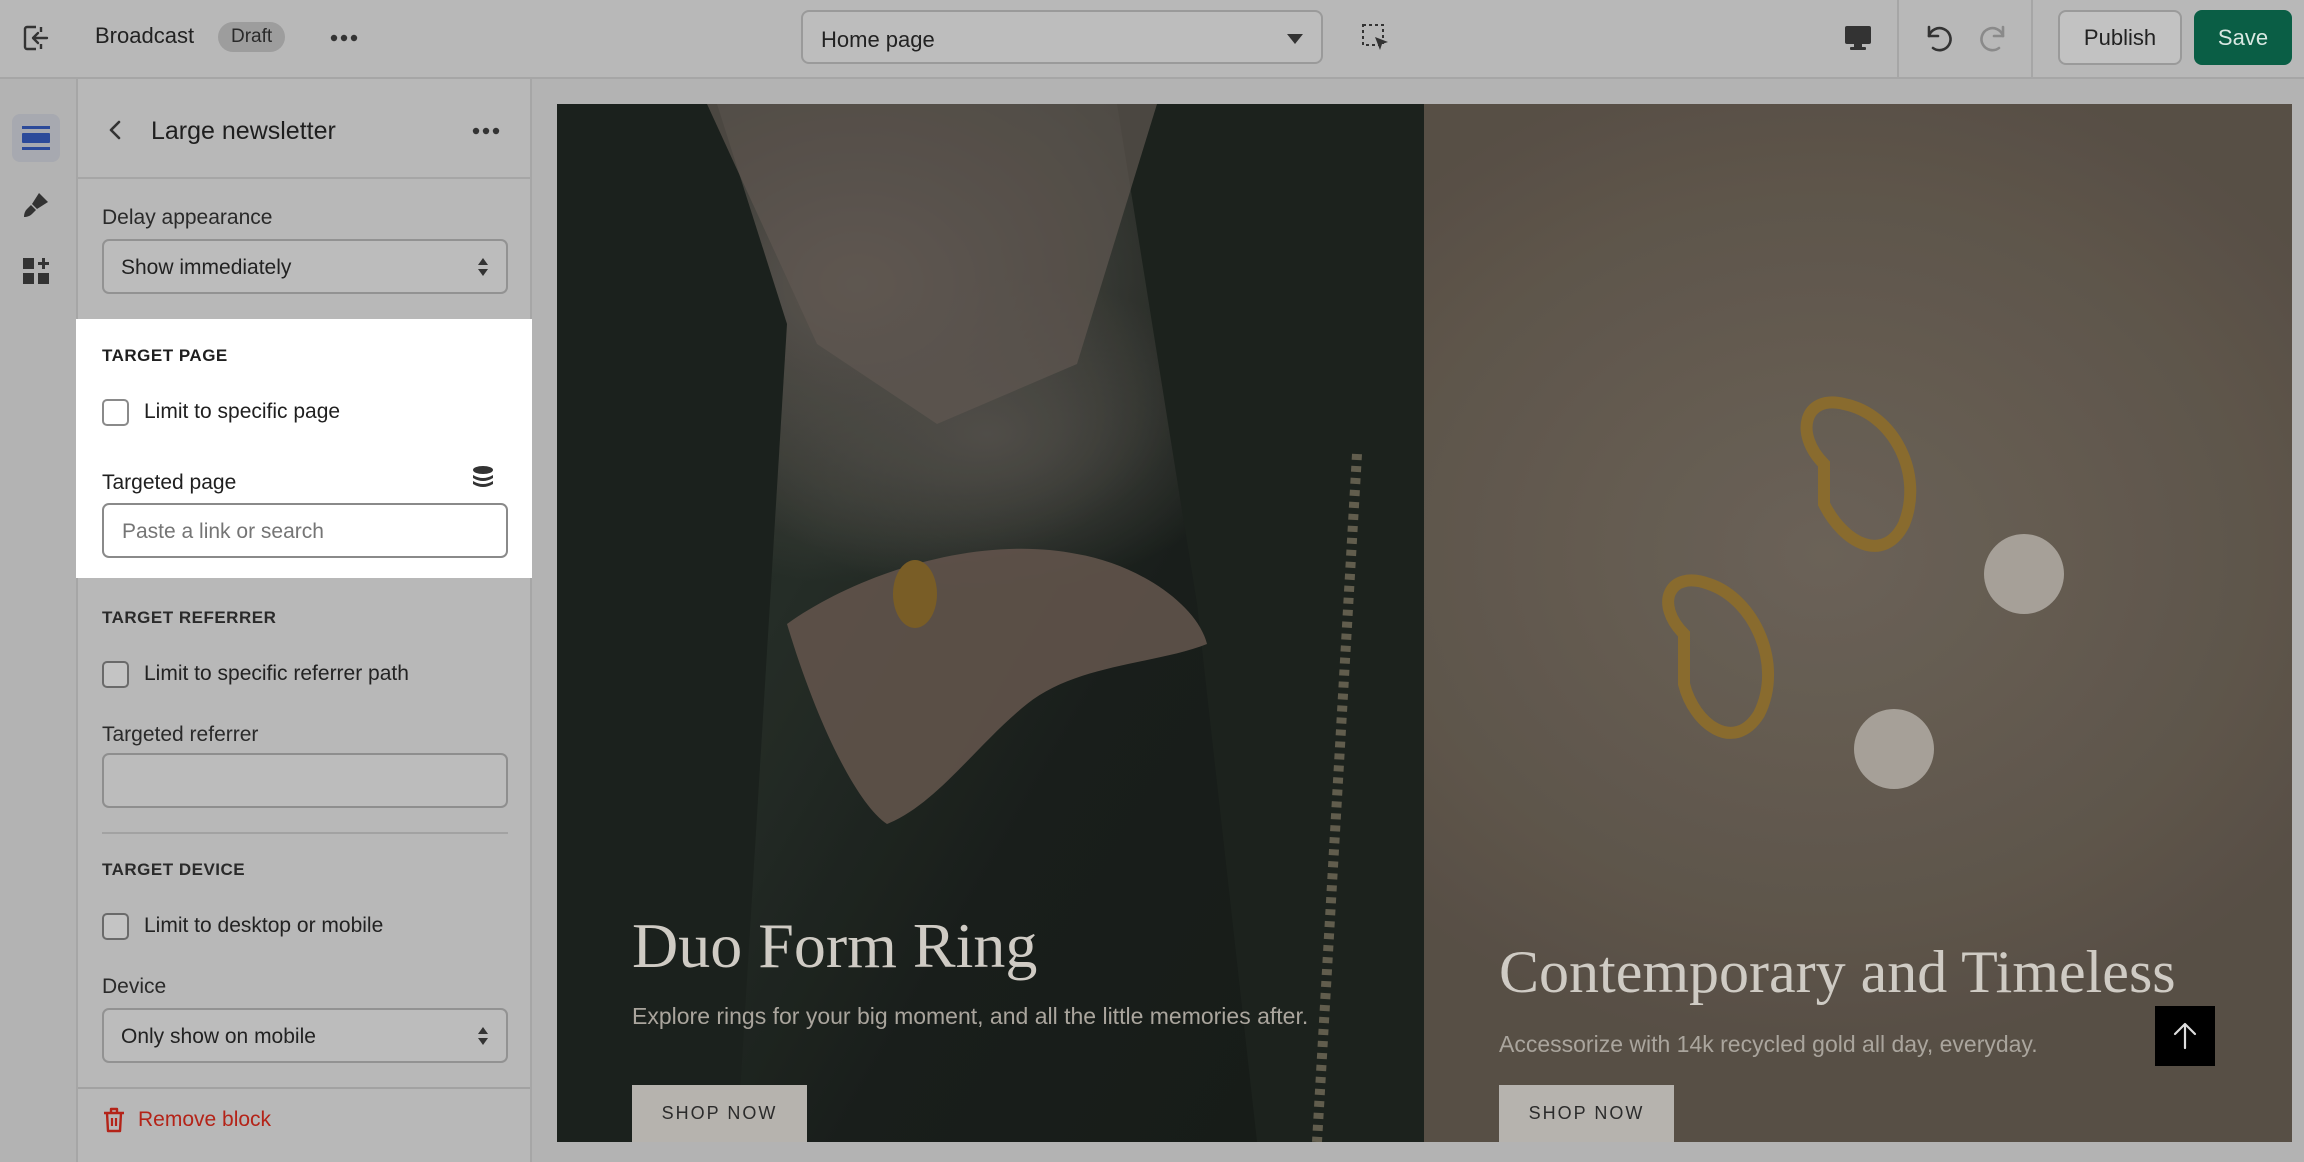 This screenshot has width=2304, height=1162. I want to click on theme-name: Broadcast, so click(145, 35).